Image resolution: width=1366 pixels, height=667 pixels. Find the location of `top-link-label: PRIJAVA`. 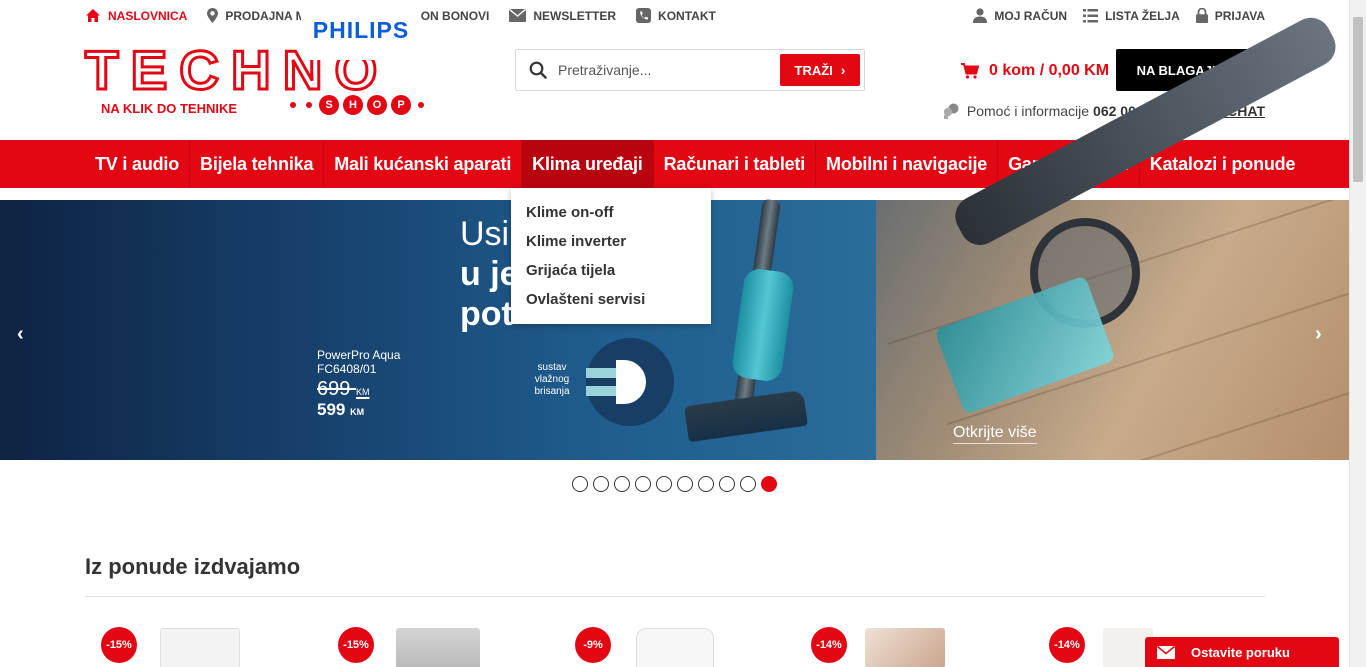

top-link-label: PRIJAVA is located at coordinates (1239, 15).